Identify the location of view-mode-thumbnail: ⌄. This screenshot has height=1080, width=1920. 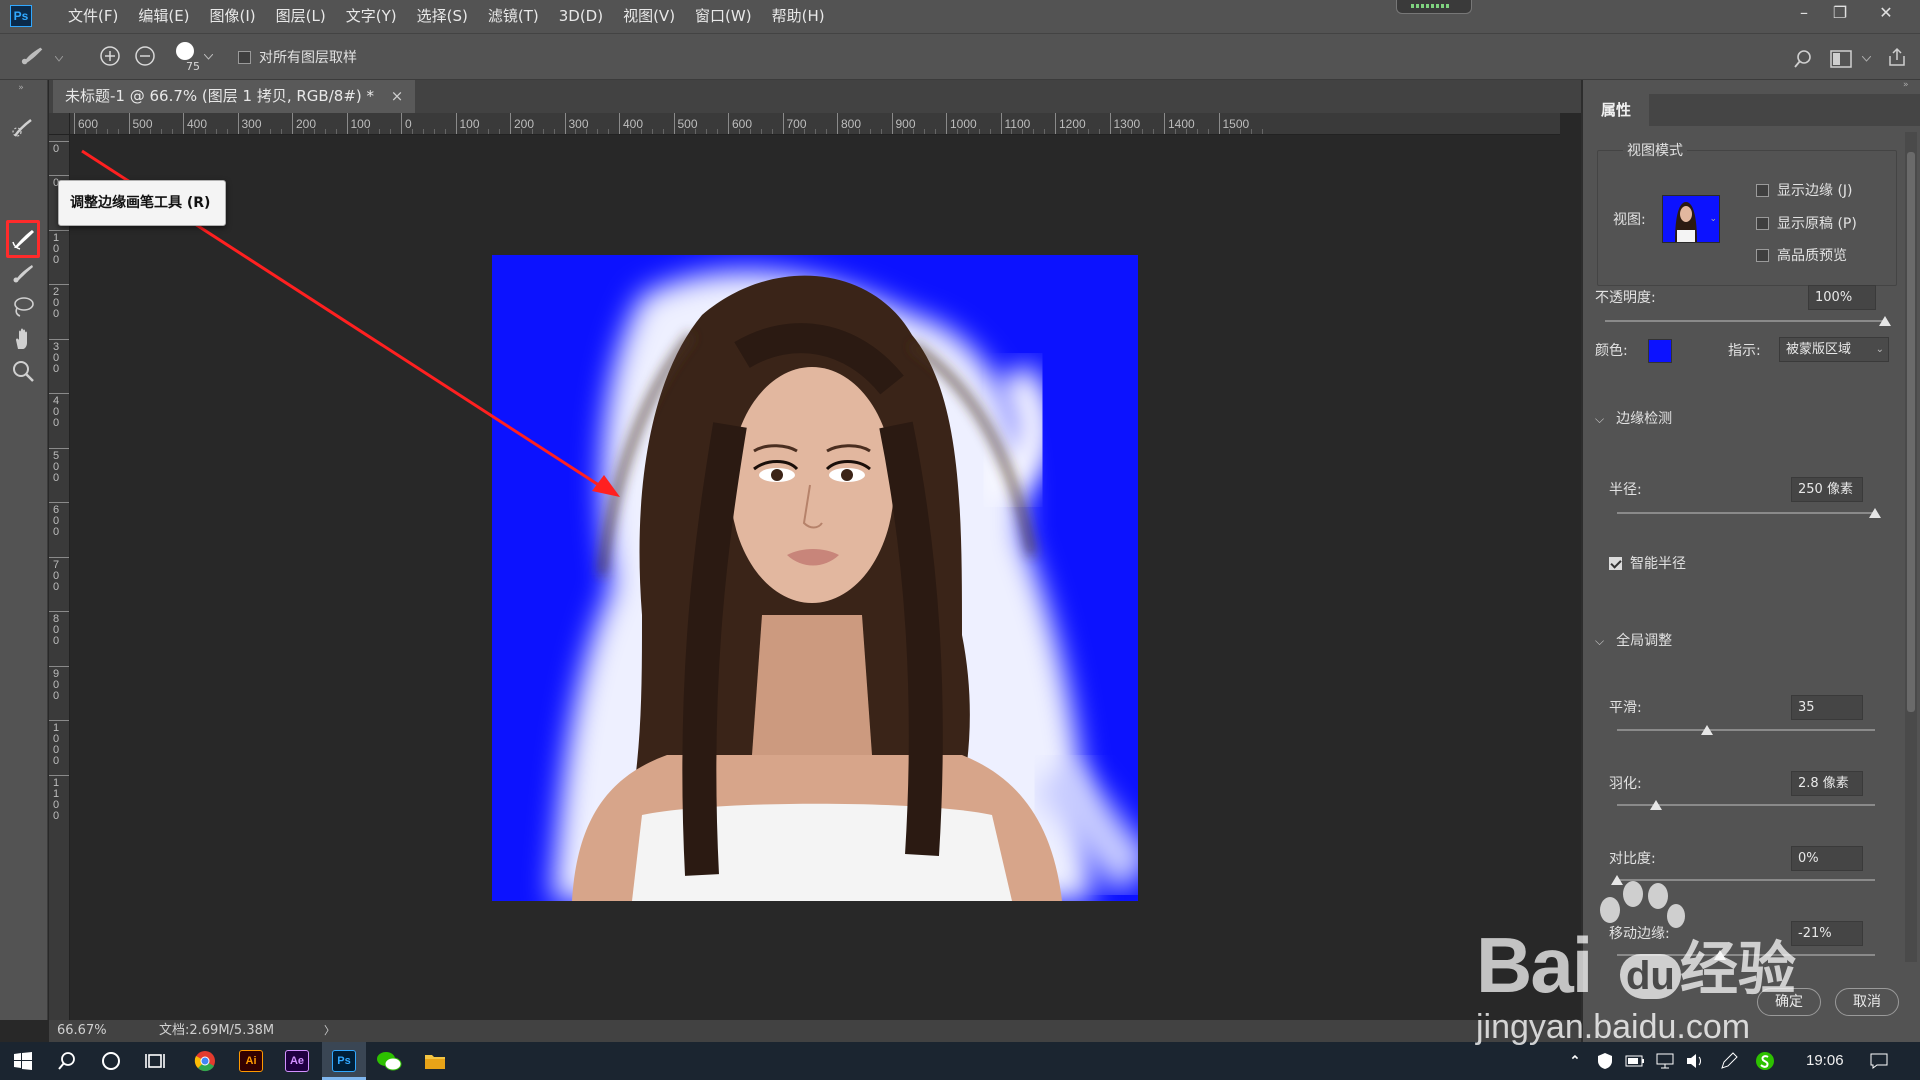
(1691, 219).